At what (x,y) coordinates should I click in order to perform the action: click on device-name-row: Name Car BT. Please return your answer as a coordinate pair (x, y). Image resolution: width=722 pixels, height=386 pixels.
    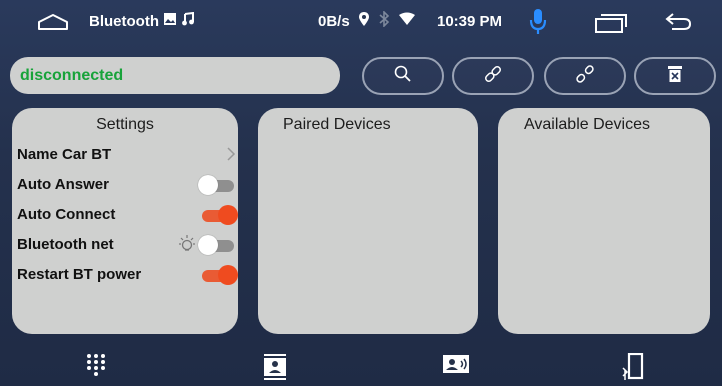
    Looking at the image, I should click on (125, 155).